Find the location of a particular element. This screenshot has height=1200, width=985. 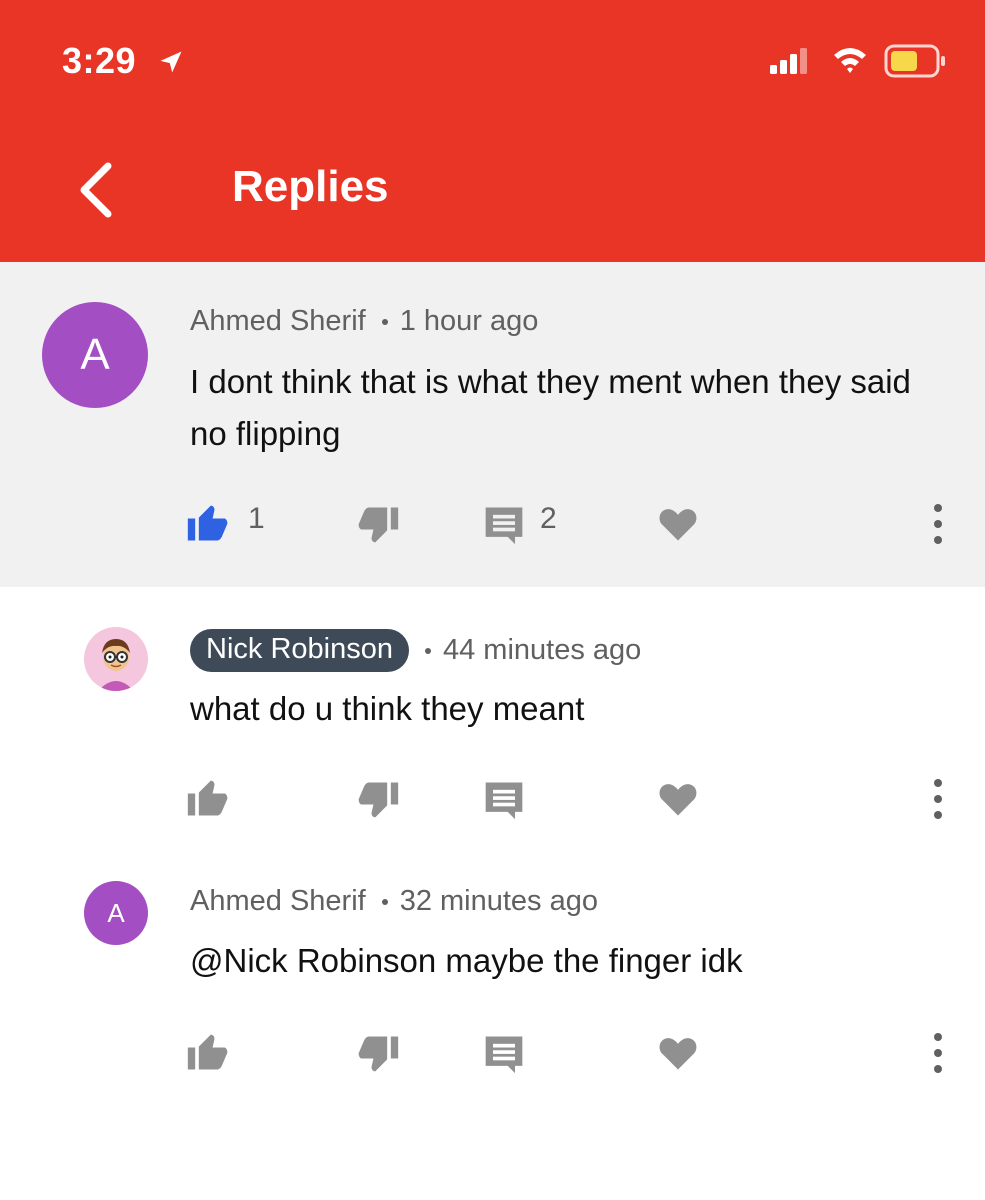

cellular-signal-icon is located at coordinates (788, 61).